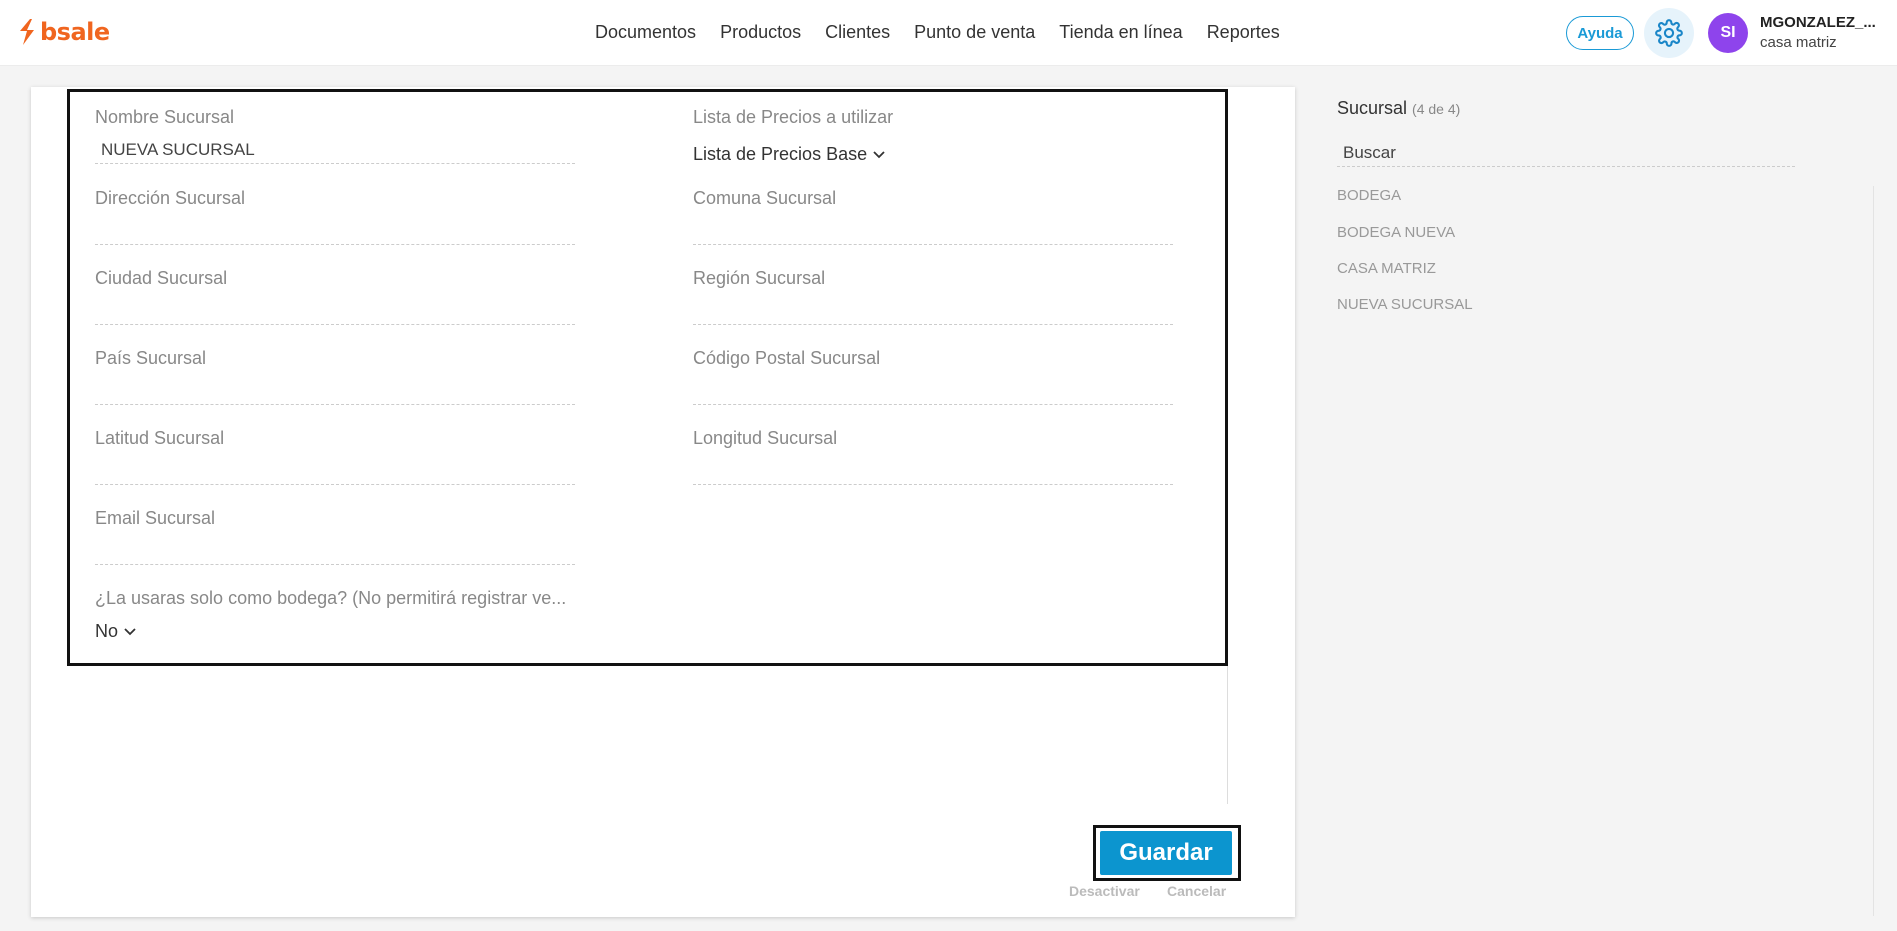 The width and height of the screenshot is (1897, 931). I want to click on gear-icon, so click(1669, 33).